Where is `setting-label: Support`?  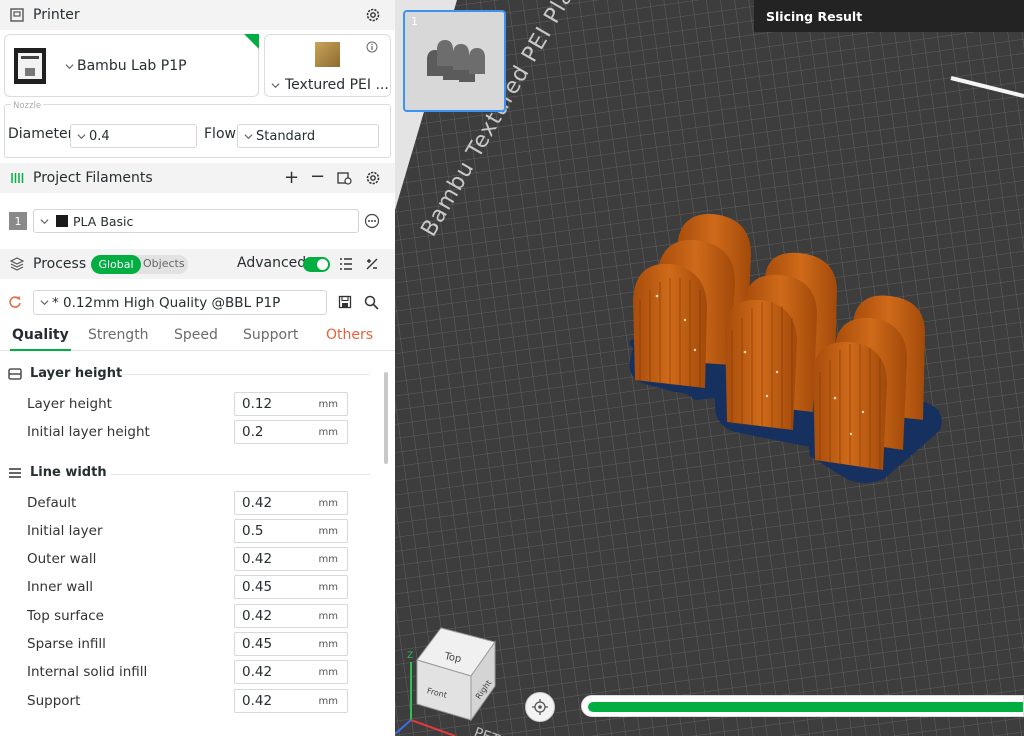
setting-label: Support is located at coordinates (54, 701).